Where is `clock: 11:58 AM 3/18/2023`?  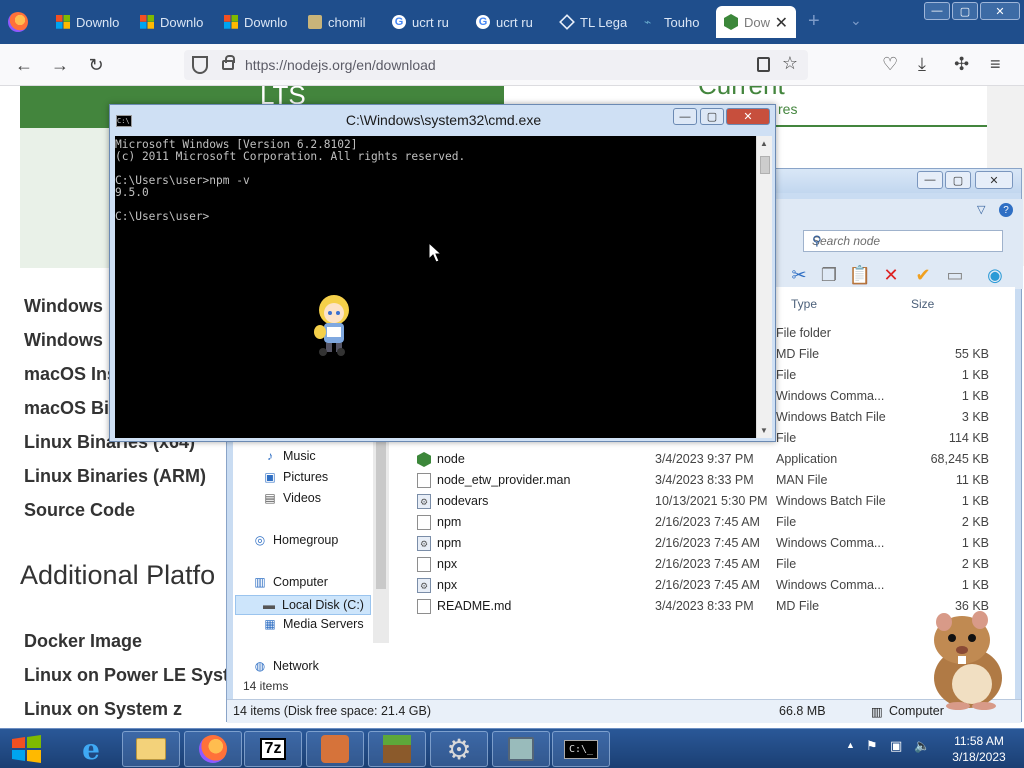
clock: 11:58 AM 3/18/2023 is located at coordinates (979, 749).